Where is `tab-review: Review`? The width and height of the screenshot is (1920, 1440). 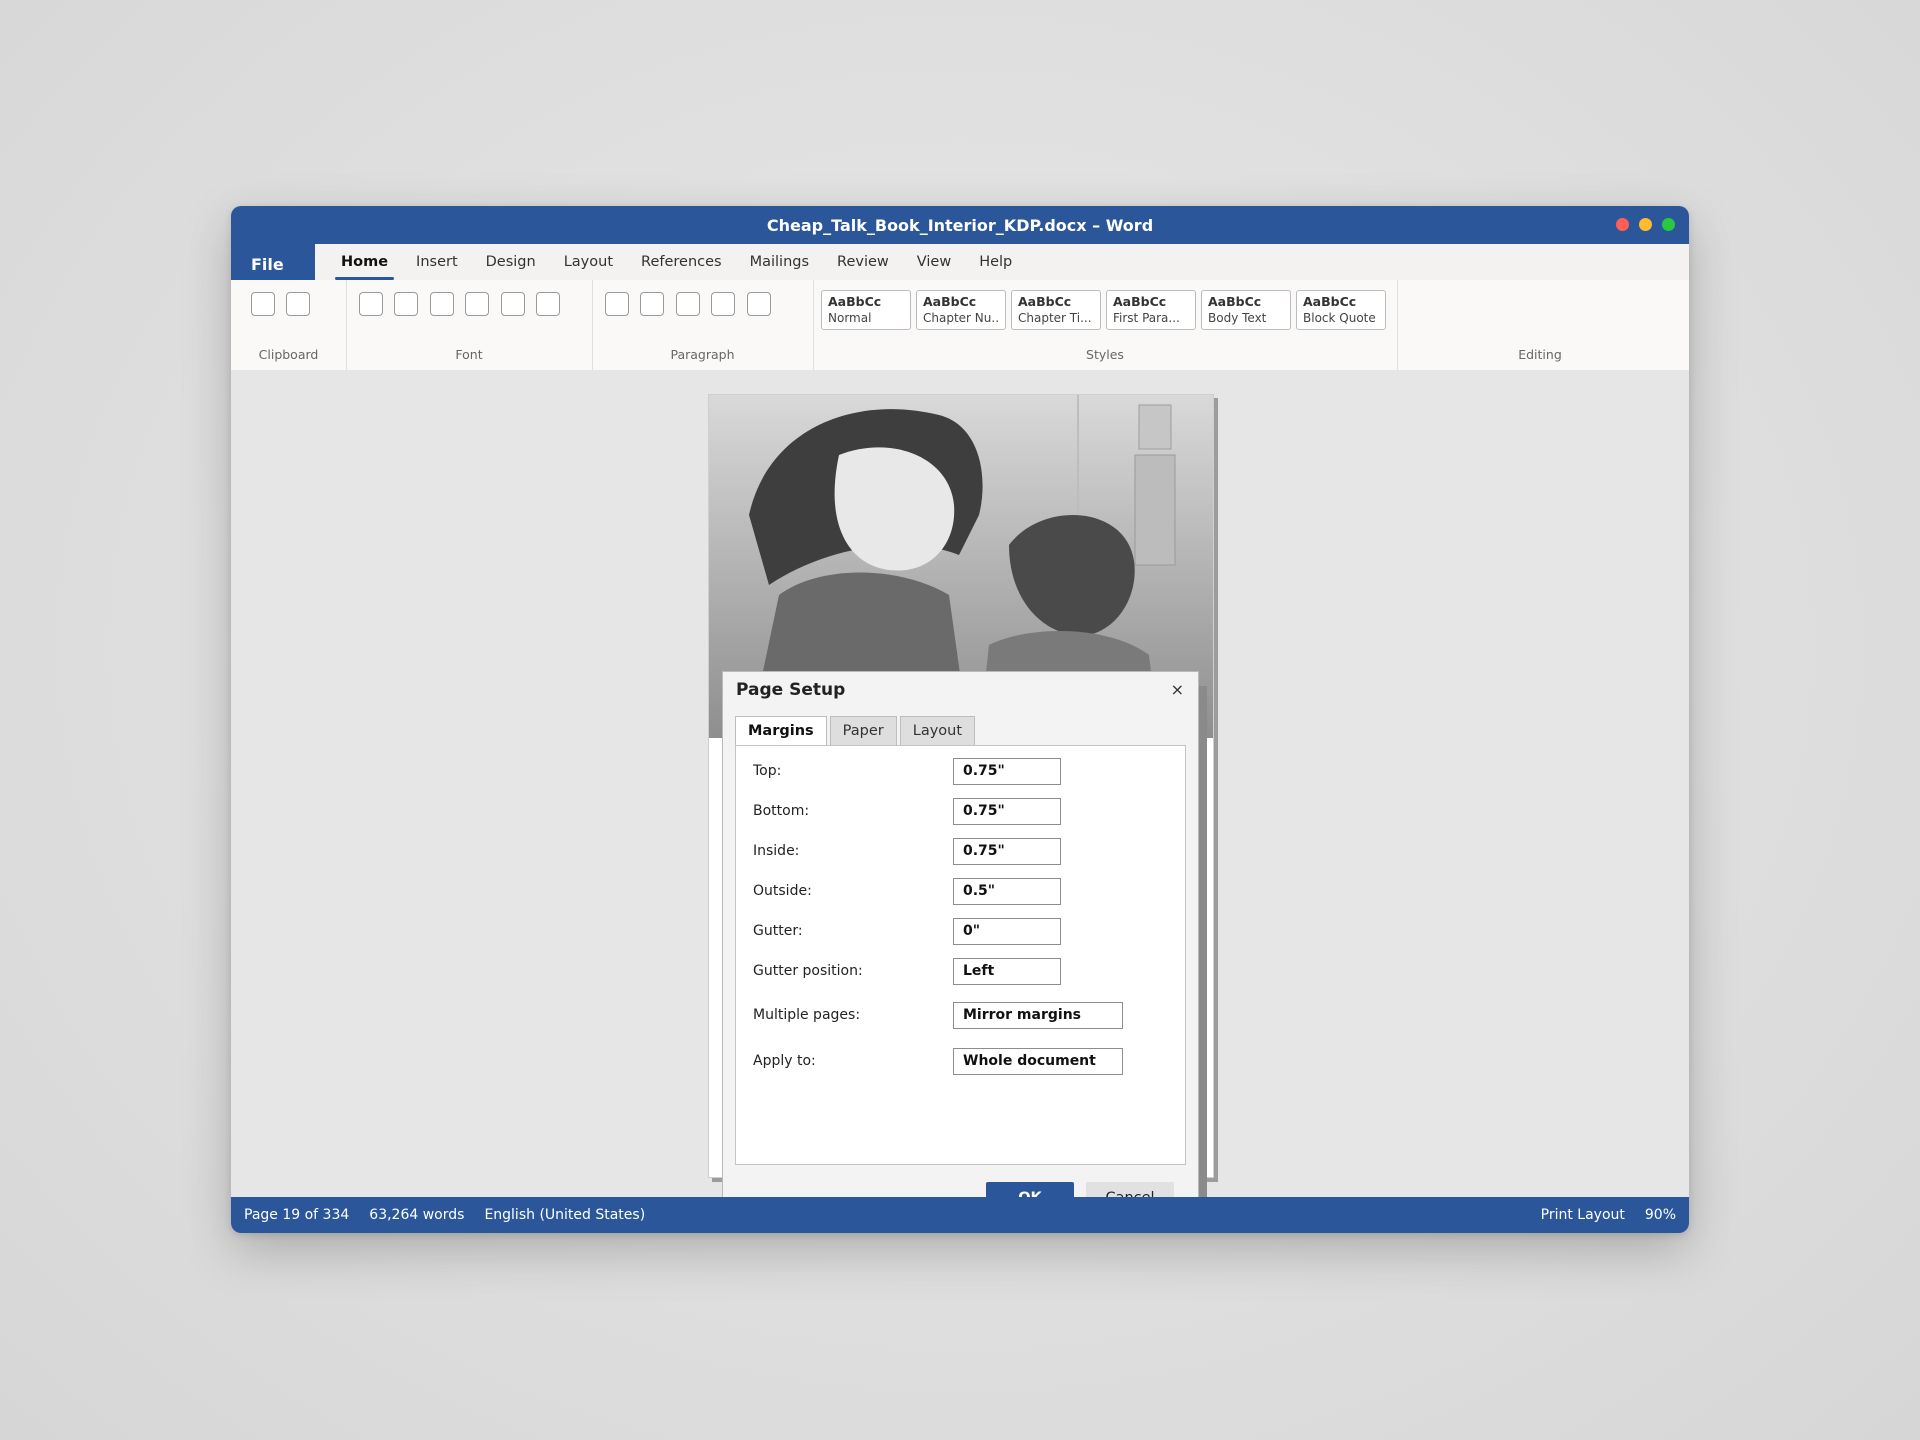
tab-review: Review is located at coordinates (863, 262).